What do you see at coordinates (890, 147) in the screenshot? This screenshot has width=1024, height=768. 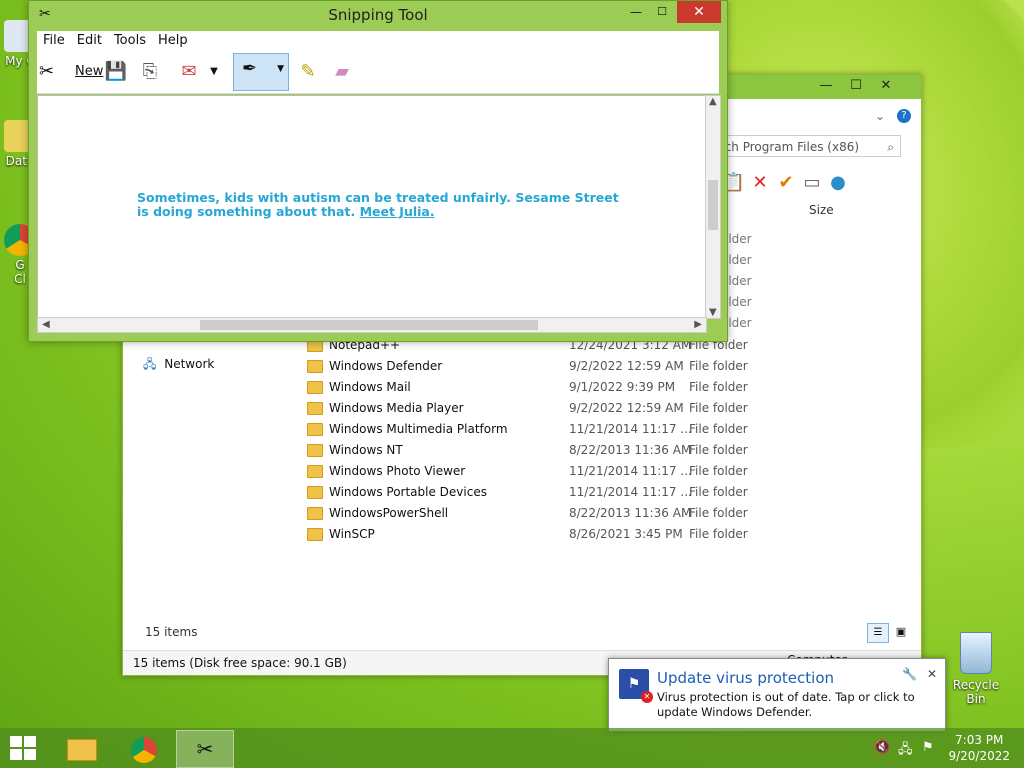 I see `search-icon: ⌕` at bounding box center [890, 147].